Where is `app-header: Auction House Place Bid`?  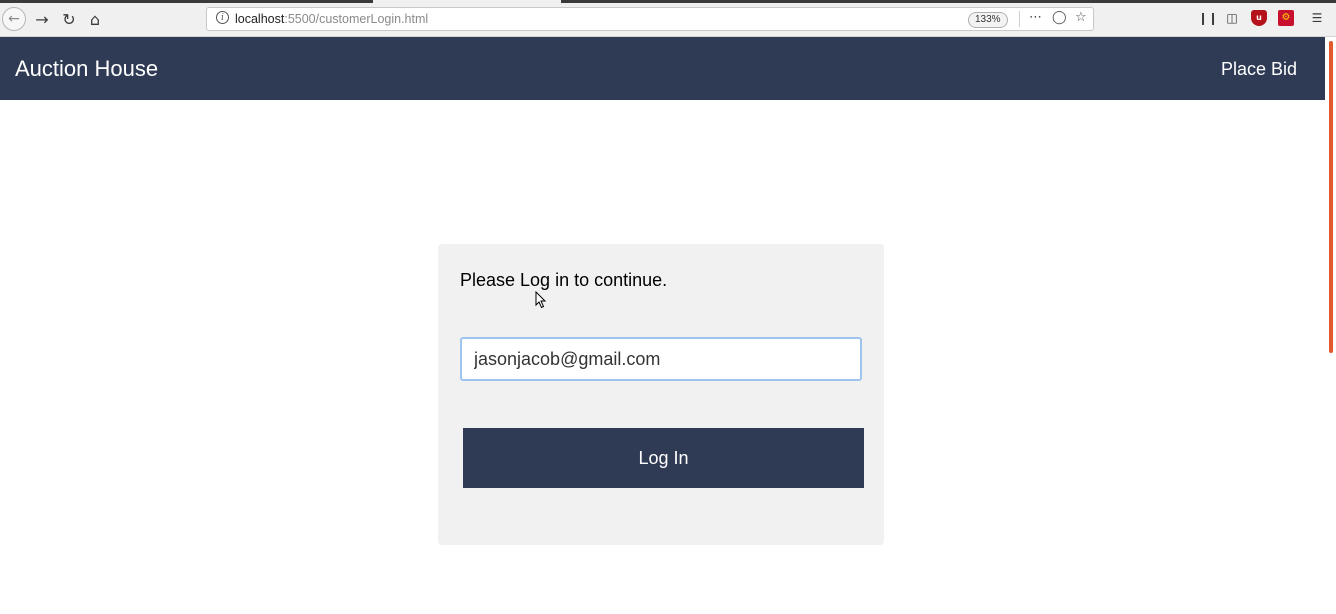
app-header: Auction House Place Bid is located at coordinates (662, 68).